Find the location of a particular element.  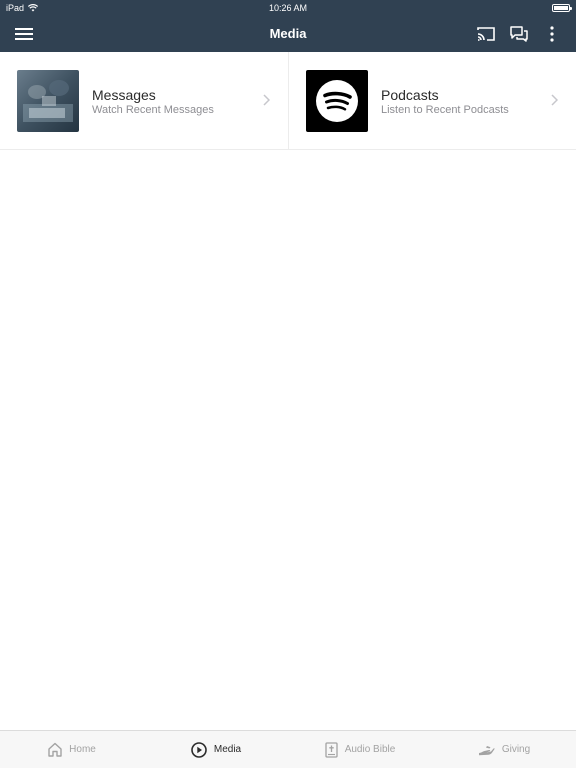

tile-subtitle: Listen to Recent Podcasts is located at coordinates (445, 110).